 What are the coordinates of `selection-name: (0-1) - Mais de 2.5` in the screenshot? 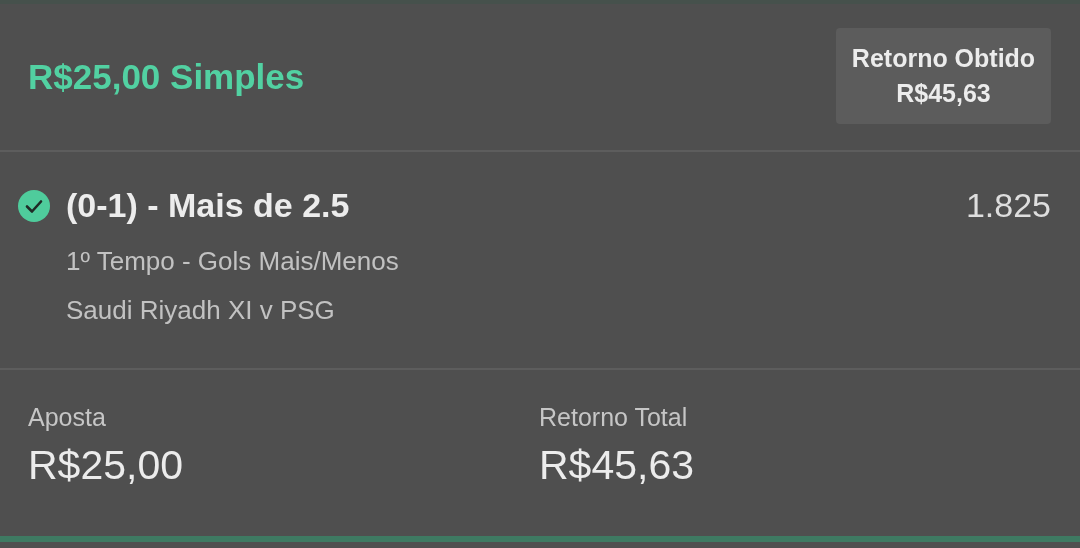 It's located at (208, 205).